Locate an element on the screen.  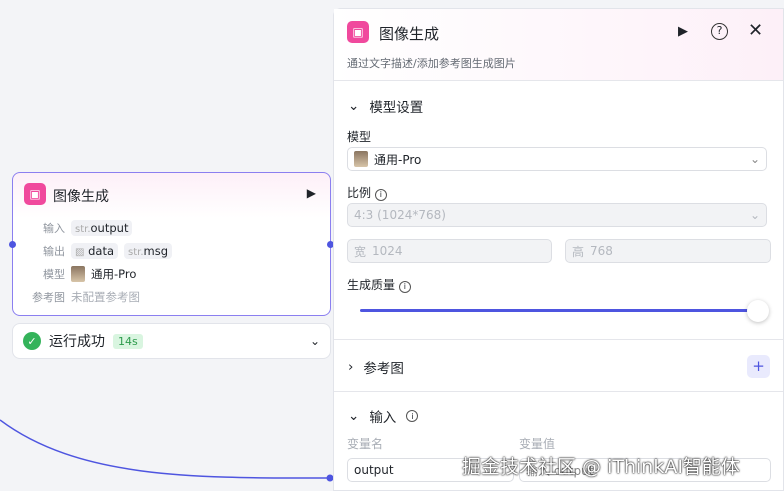
status-text: 运行成功 is located at coordinates (77, 342).